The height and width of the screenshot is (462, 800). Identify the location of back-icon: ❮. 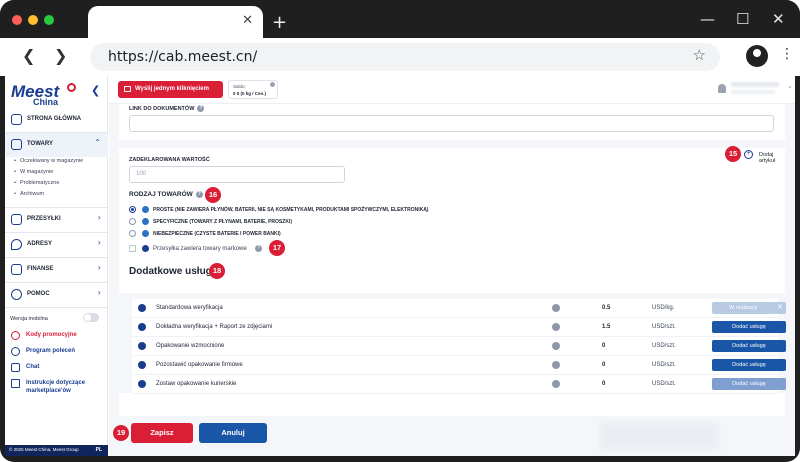
(28, 55).